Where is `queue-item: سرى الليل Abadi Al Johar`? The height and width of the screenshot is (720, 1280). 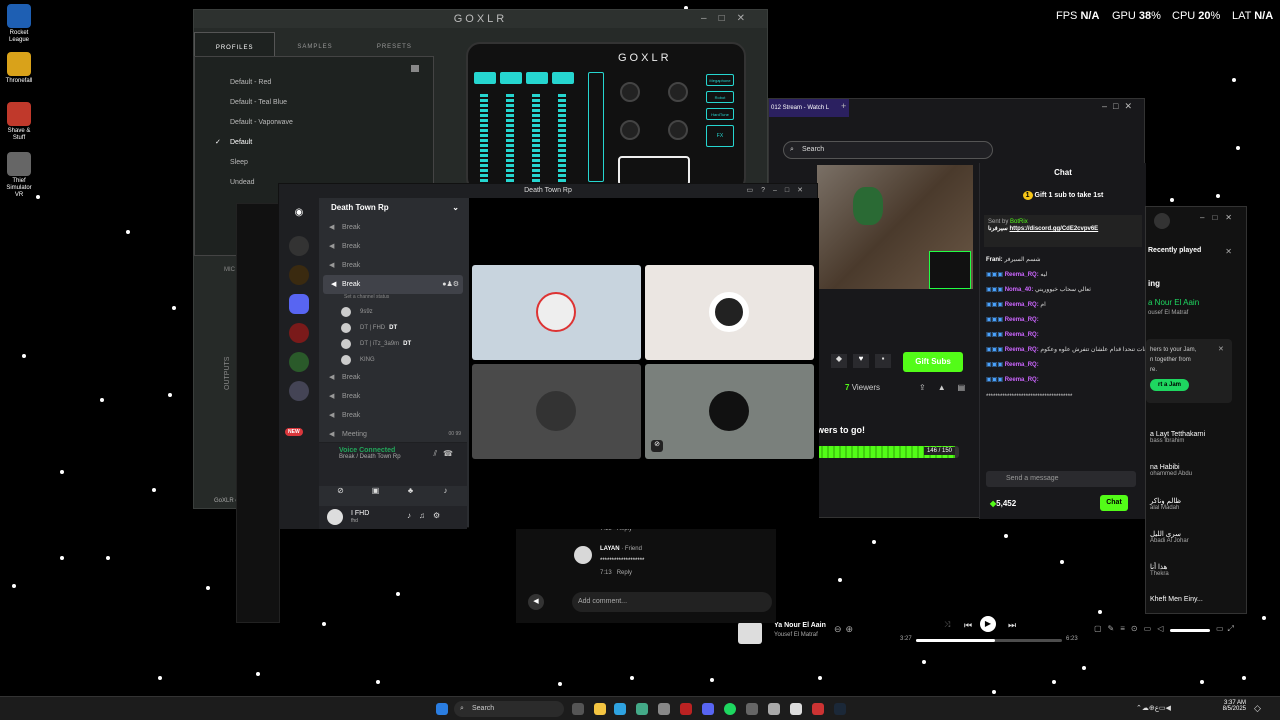 queue-item: سرى الليل Abadi Al Johar is located at coordinates (1197, 546).